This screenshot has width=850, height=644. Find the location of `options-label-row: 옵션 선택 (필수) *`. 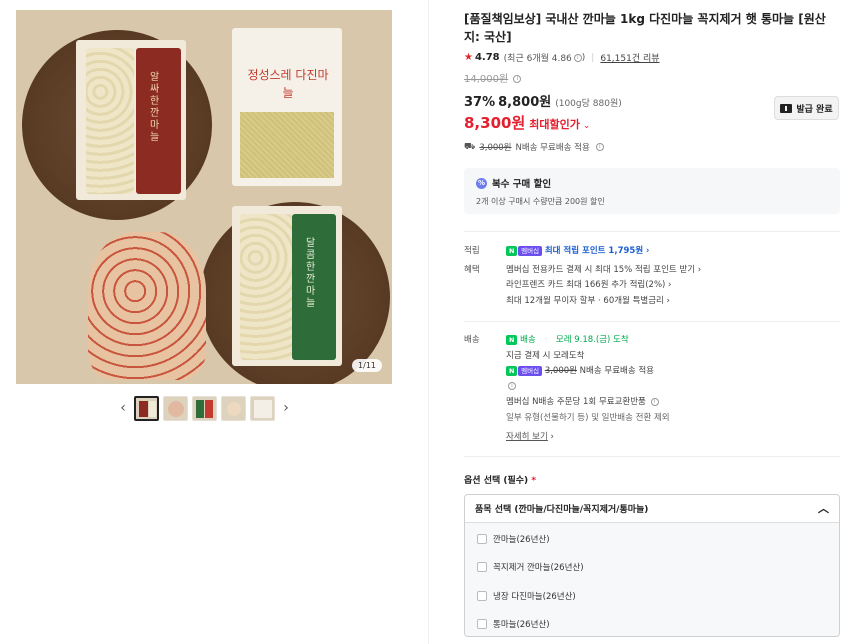

options-label-row: 옵션 선택 (필수) * is located at coordinates (652, 479).